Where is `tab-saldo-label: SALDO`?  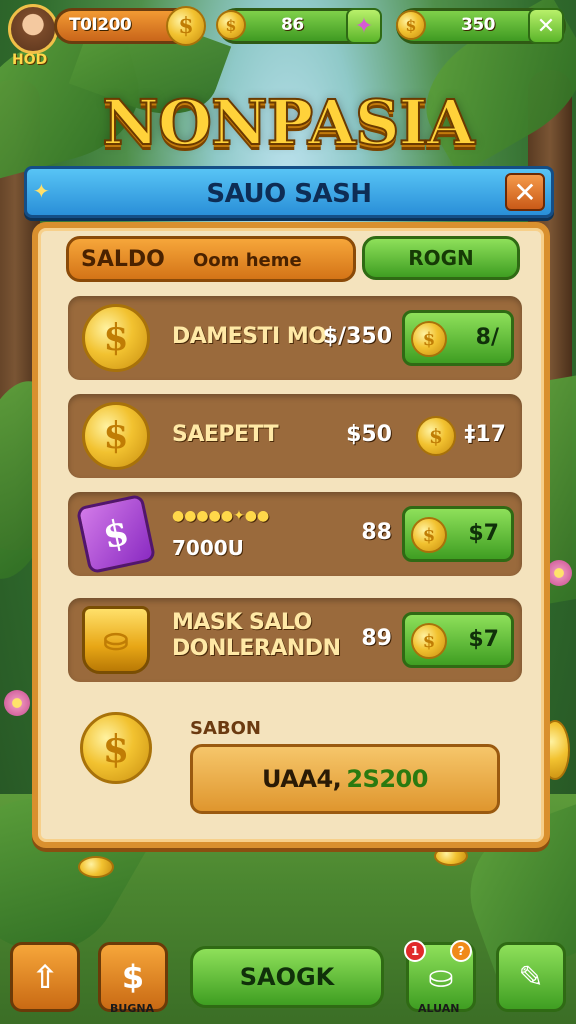 tab-saldo-label: SALDO is located at coordinates (123, 259).